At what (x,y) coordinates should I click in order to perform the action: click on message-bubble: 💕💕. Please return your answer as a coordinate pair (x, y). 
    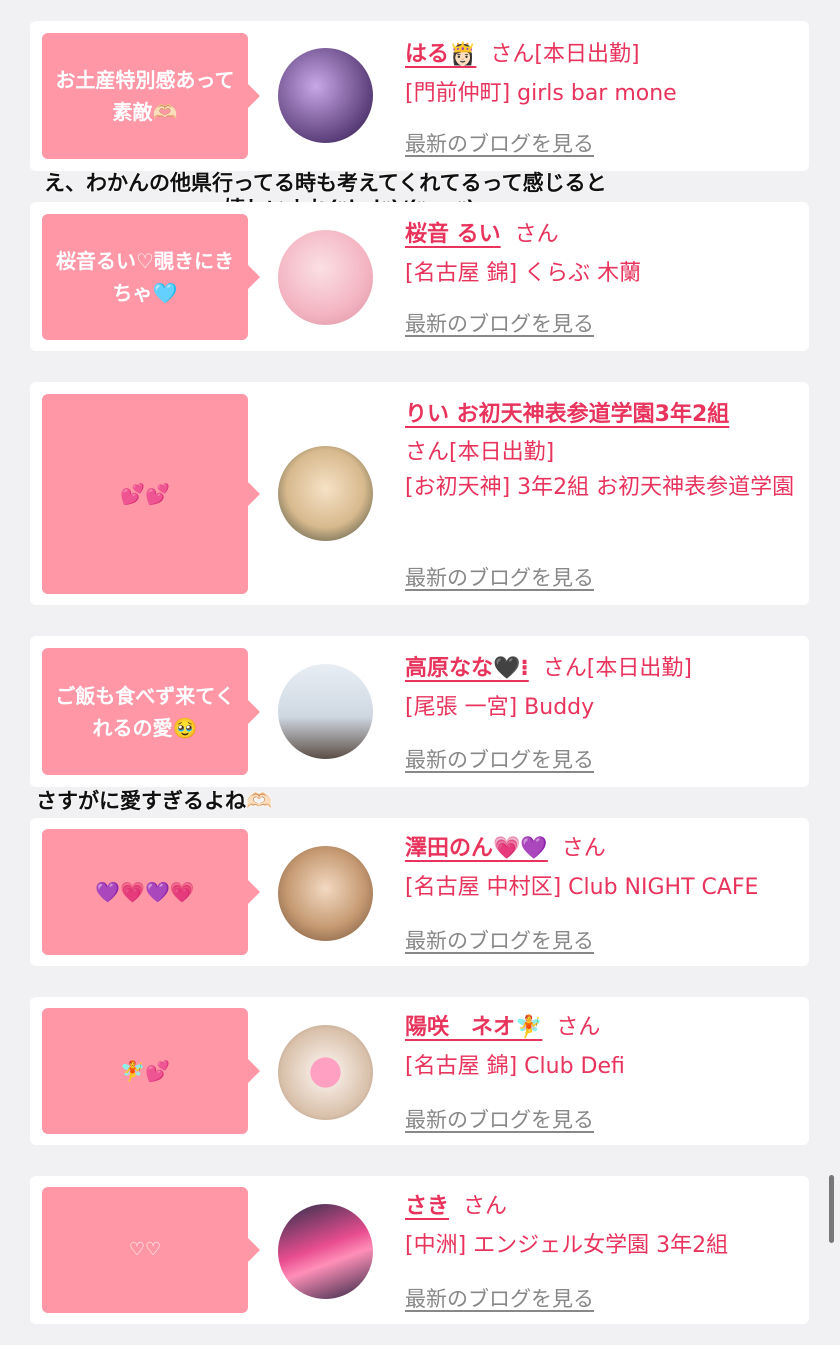
    Looking at the image, I should click on (151, 494).